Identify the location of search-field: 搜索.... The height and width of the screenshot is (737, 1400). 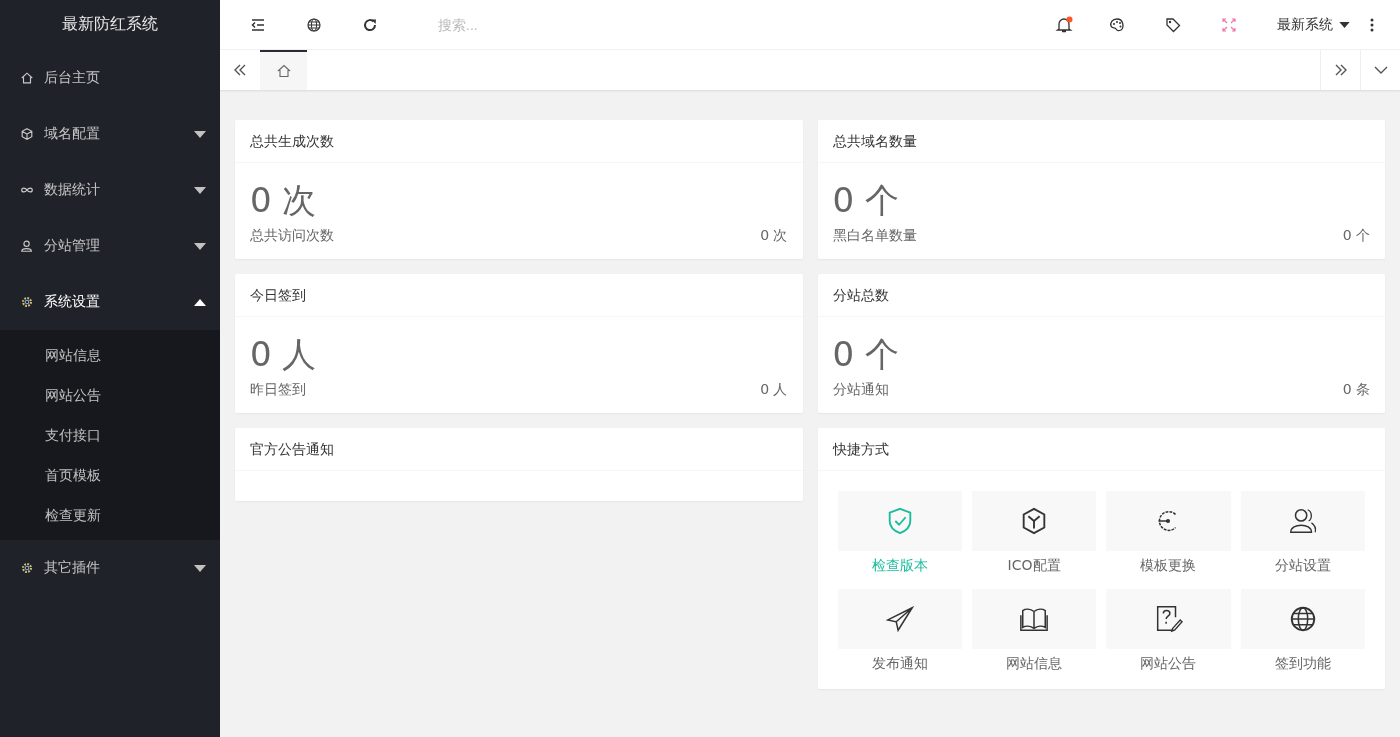
(538, 24).